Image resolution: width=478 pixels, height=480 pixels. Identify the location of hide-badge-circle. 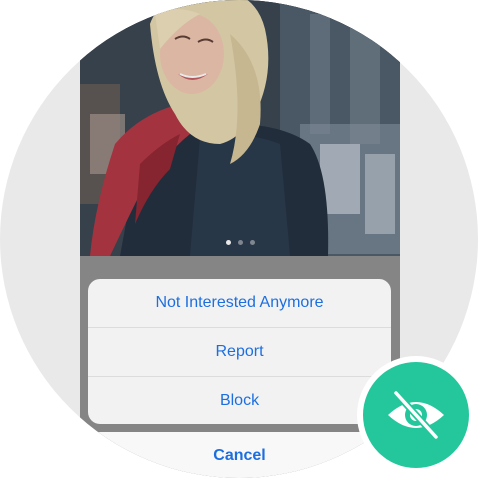
(416, 415).